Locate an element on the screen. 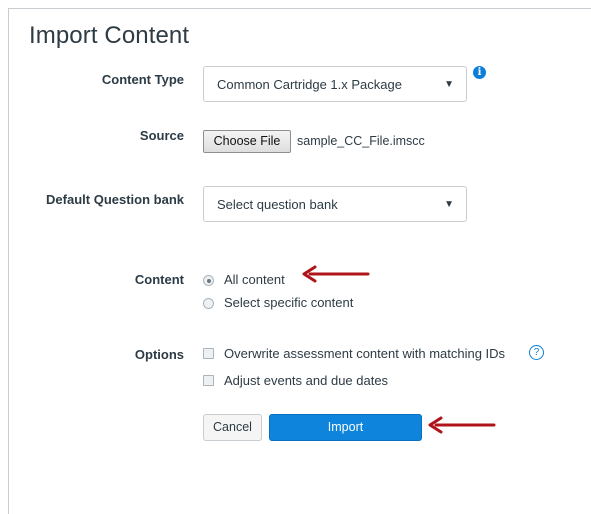  page-title: Import Content is located at coordinates (109, 35).